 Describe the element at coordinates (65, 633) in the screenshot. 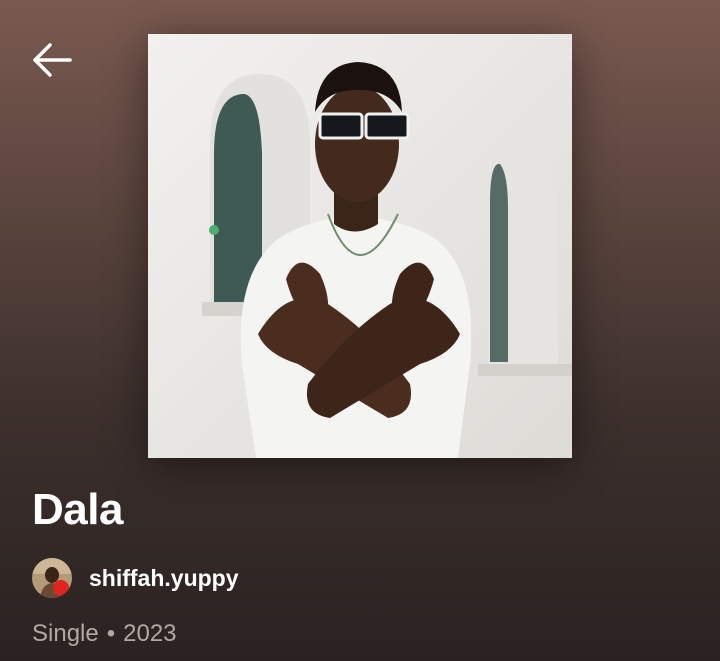

I see `release-type: Single` at that location.